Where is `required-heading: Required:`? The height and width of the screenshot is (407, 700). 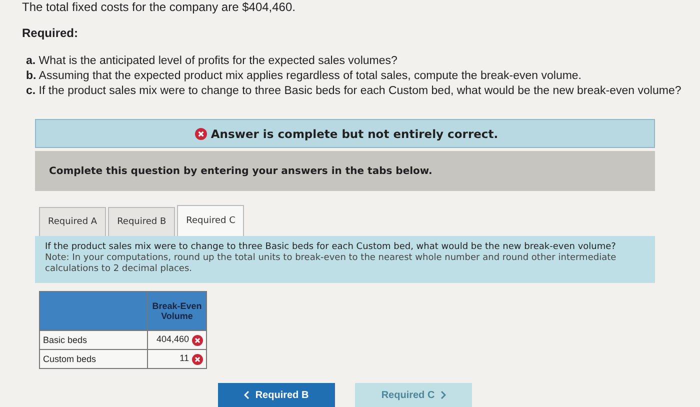 required-heading: Required: is located at coordinates (51, 33).